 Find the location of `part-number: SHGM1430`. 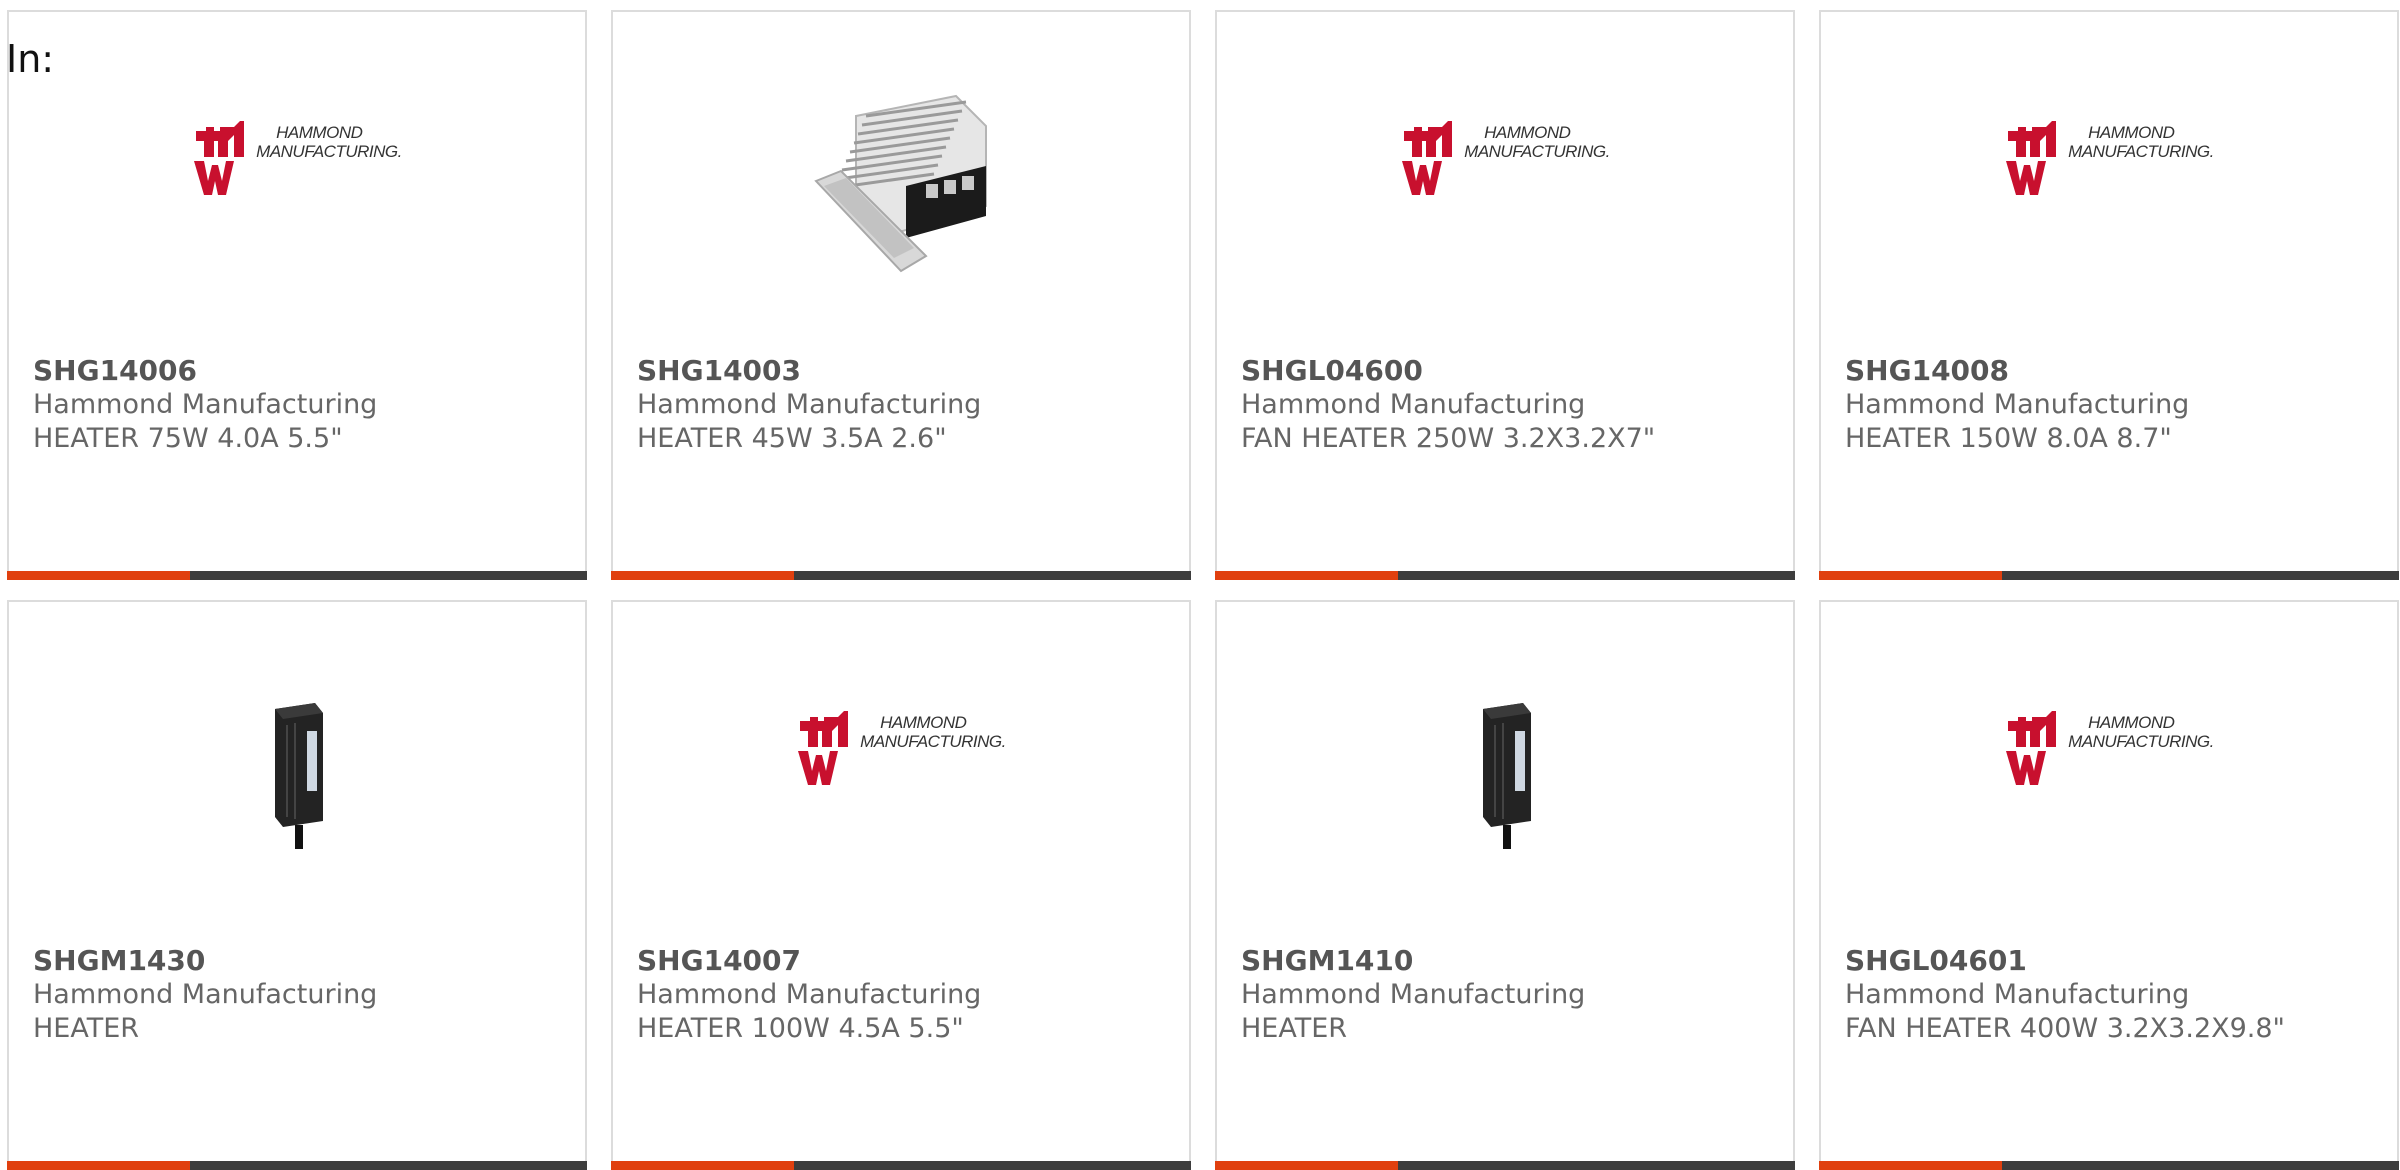

part-number: SHGM1430 is located at coordinates (301, 961).